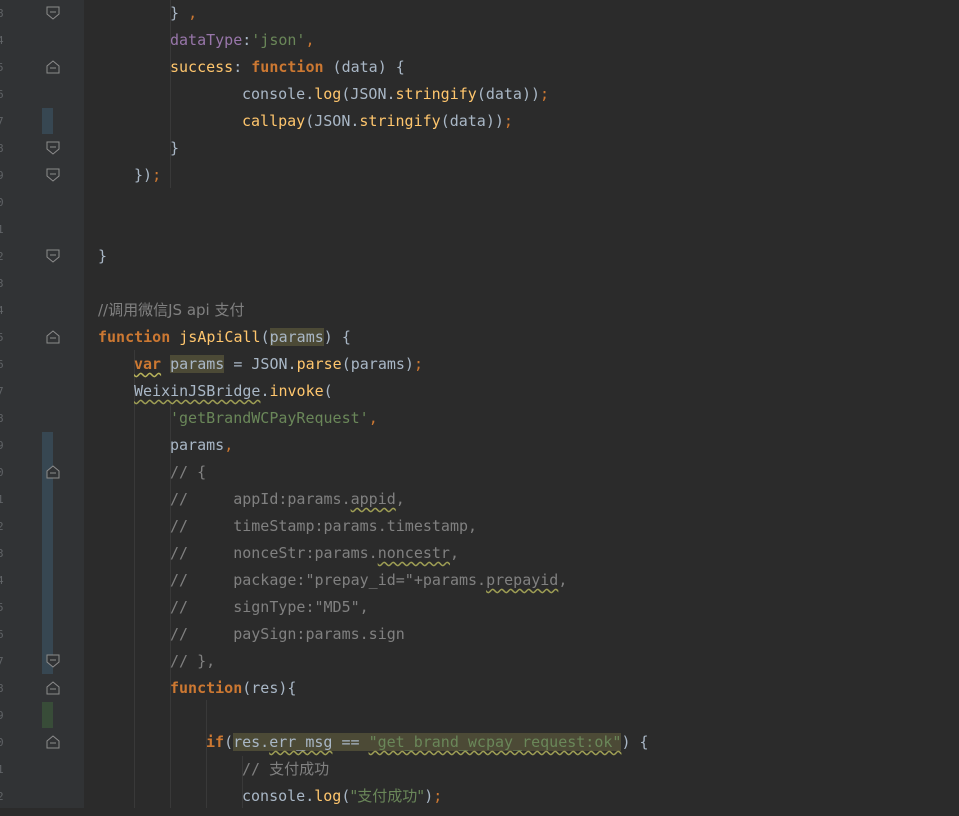 The image size is (959, 816). I want to click on code-line: 'getBrandWCPayRequest',, so click(274, 418).